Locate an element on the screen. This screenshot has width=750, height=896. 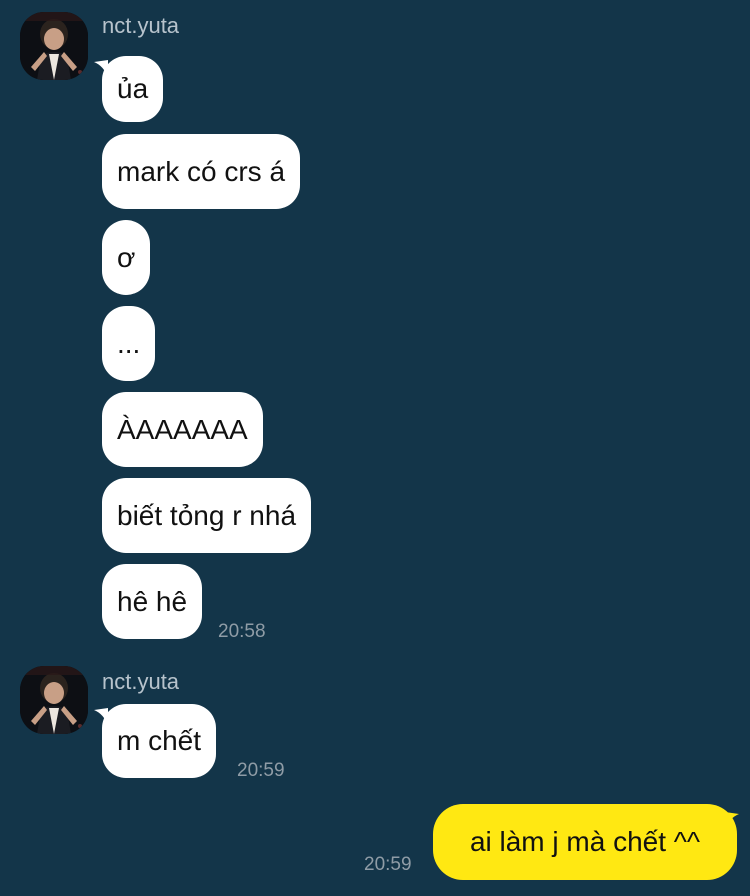
message-bubble: m chết is located at coordinates (159, 741).